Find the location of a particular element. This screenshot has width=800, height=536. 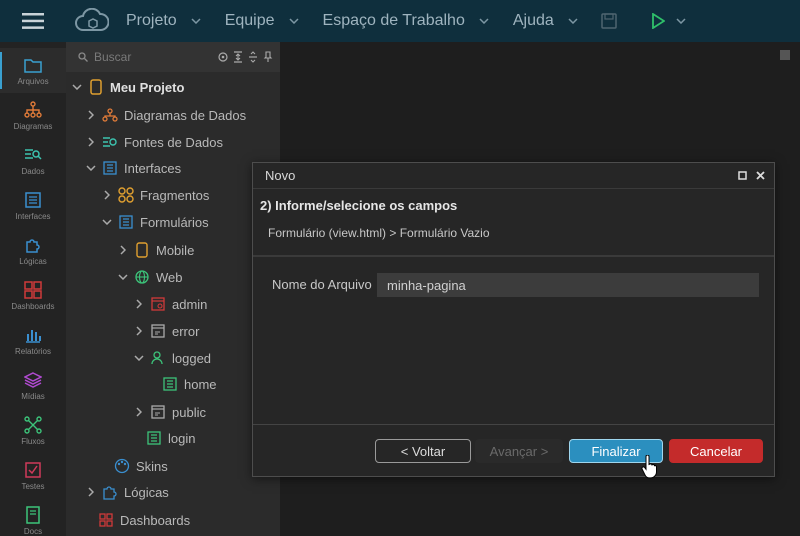

rail-item-diagramas: Diagramas is located at coordinates (33, 115).